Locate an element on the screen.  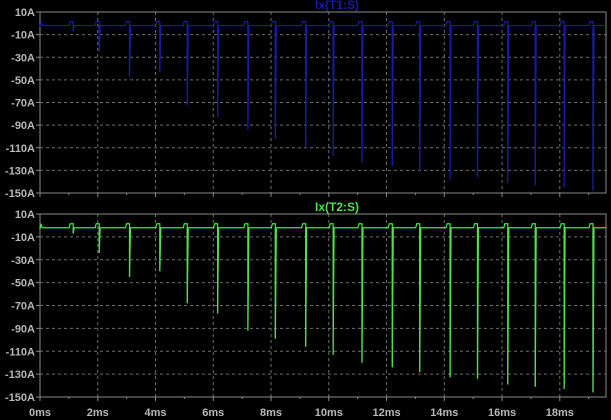
x-tick-label: 10ms is located at coordinates (329, 413).